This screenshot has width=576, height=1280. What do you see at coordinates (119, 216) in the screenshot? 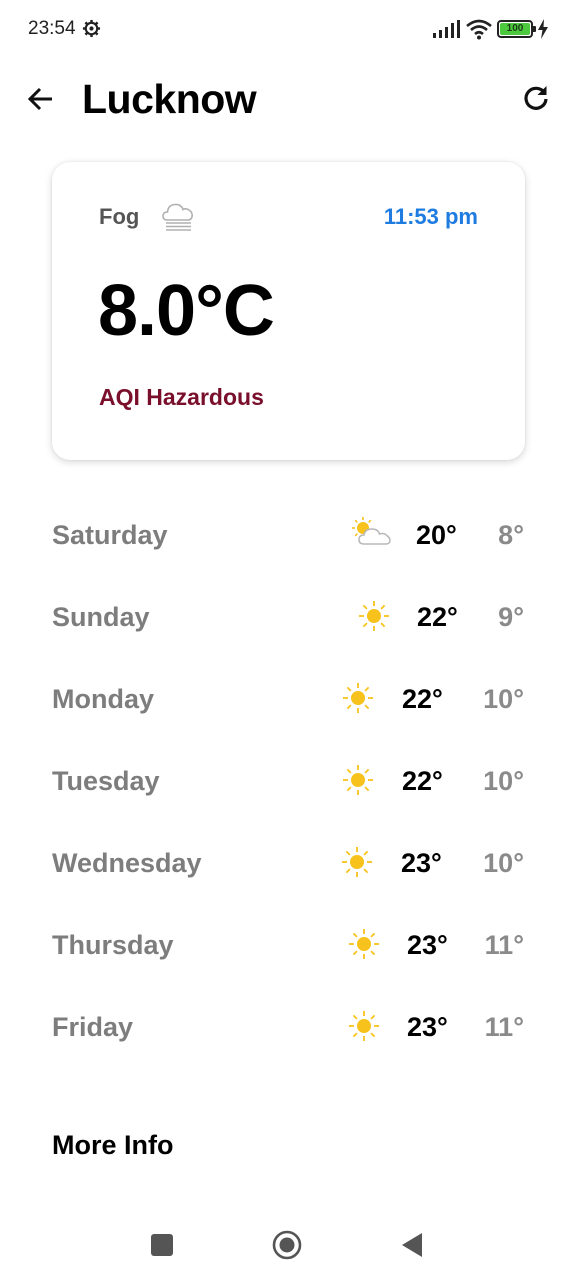
I see `condition-label: Fog` at bounding box center [119, 216].